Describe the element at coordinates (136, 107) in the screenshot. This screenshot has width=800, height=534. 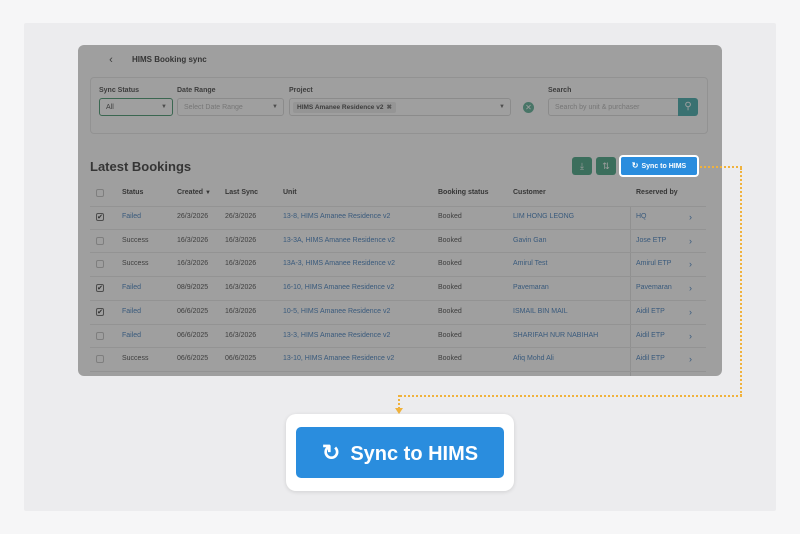
I see `sync-status-select: All ▼` at that location.